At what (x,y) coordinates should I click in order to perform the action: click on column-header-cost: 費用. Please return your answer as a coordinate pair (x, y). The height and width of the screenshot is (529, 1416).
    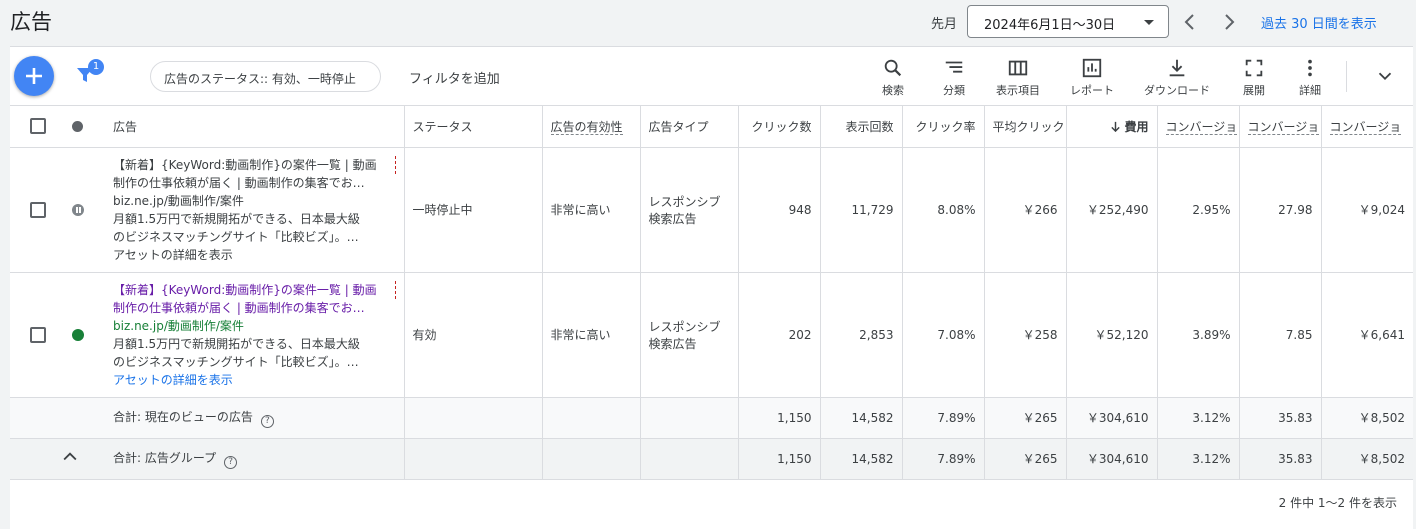
    Looking at the image, I should click on (1112, 127).